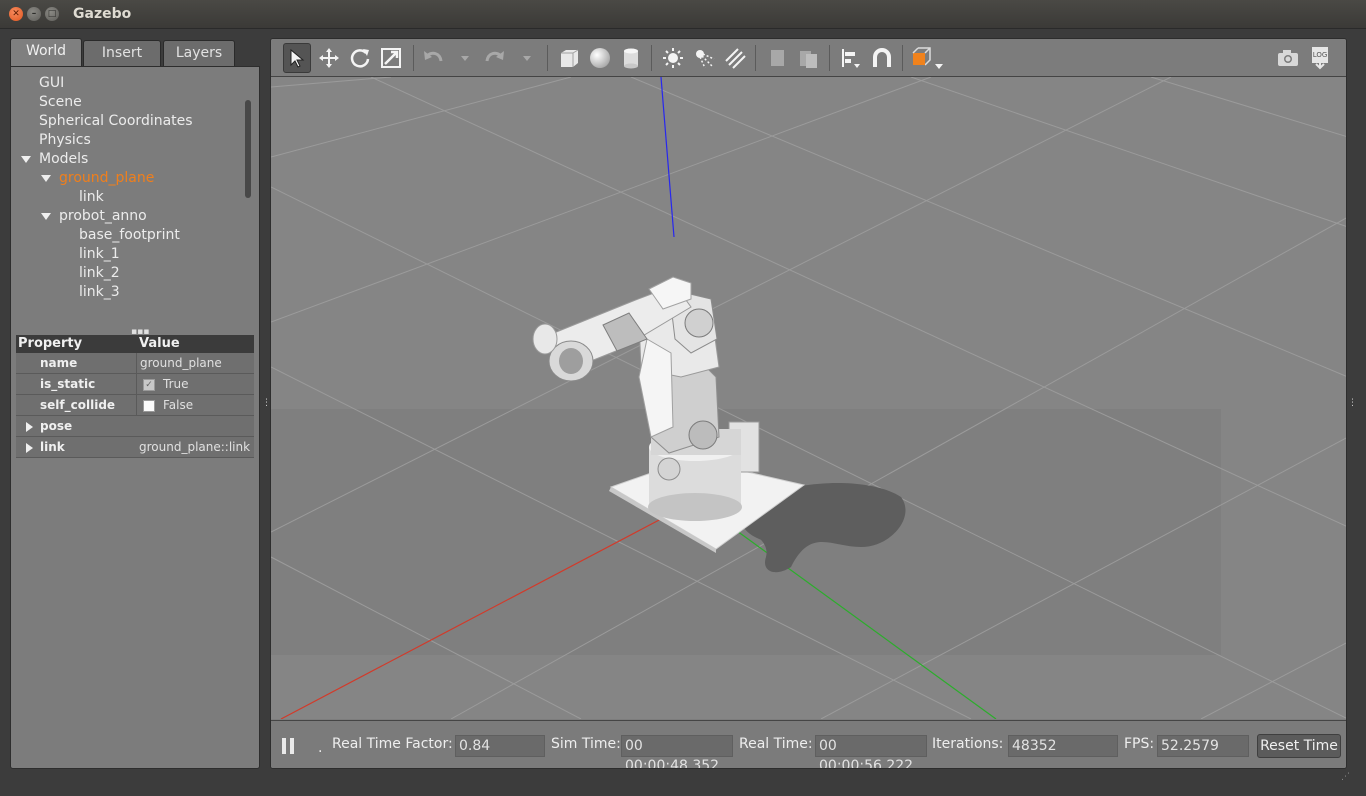 This screenshot has width=1366, height=796. What do you see at coordinates (176, 384) in the screenshot?
I see `property-value: True` at bounding box center [176, 384].